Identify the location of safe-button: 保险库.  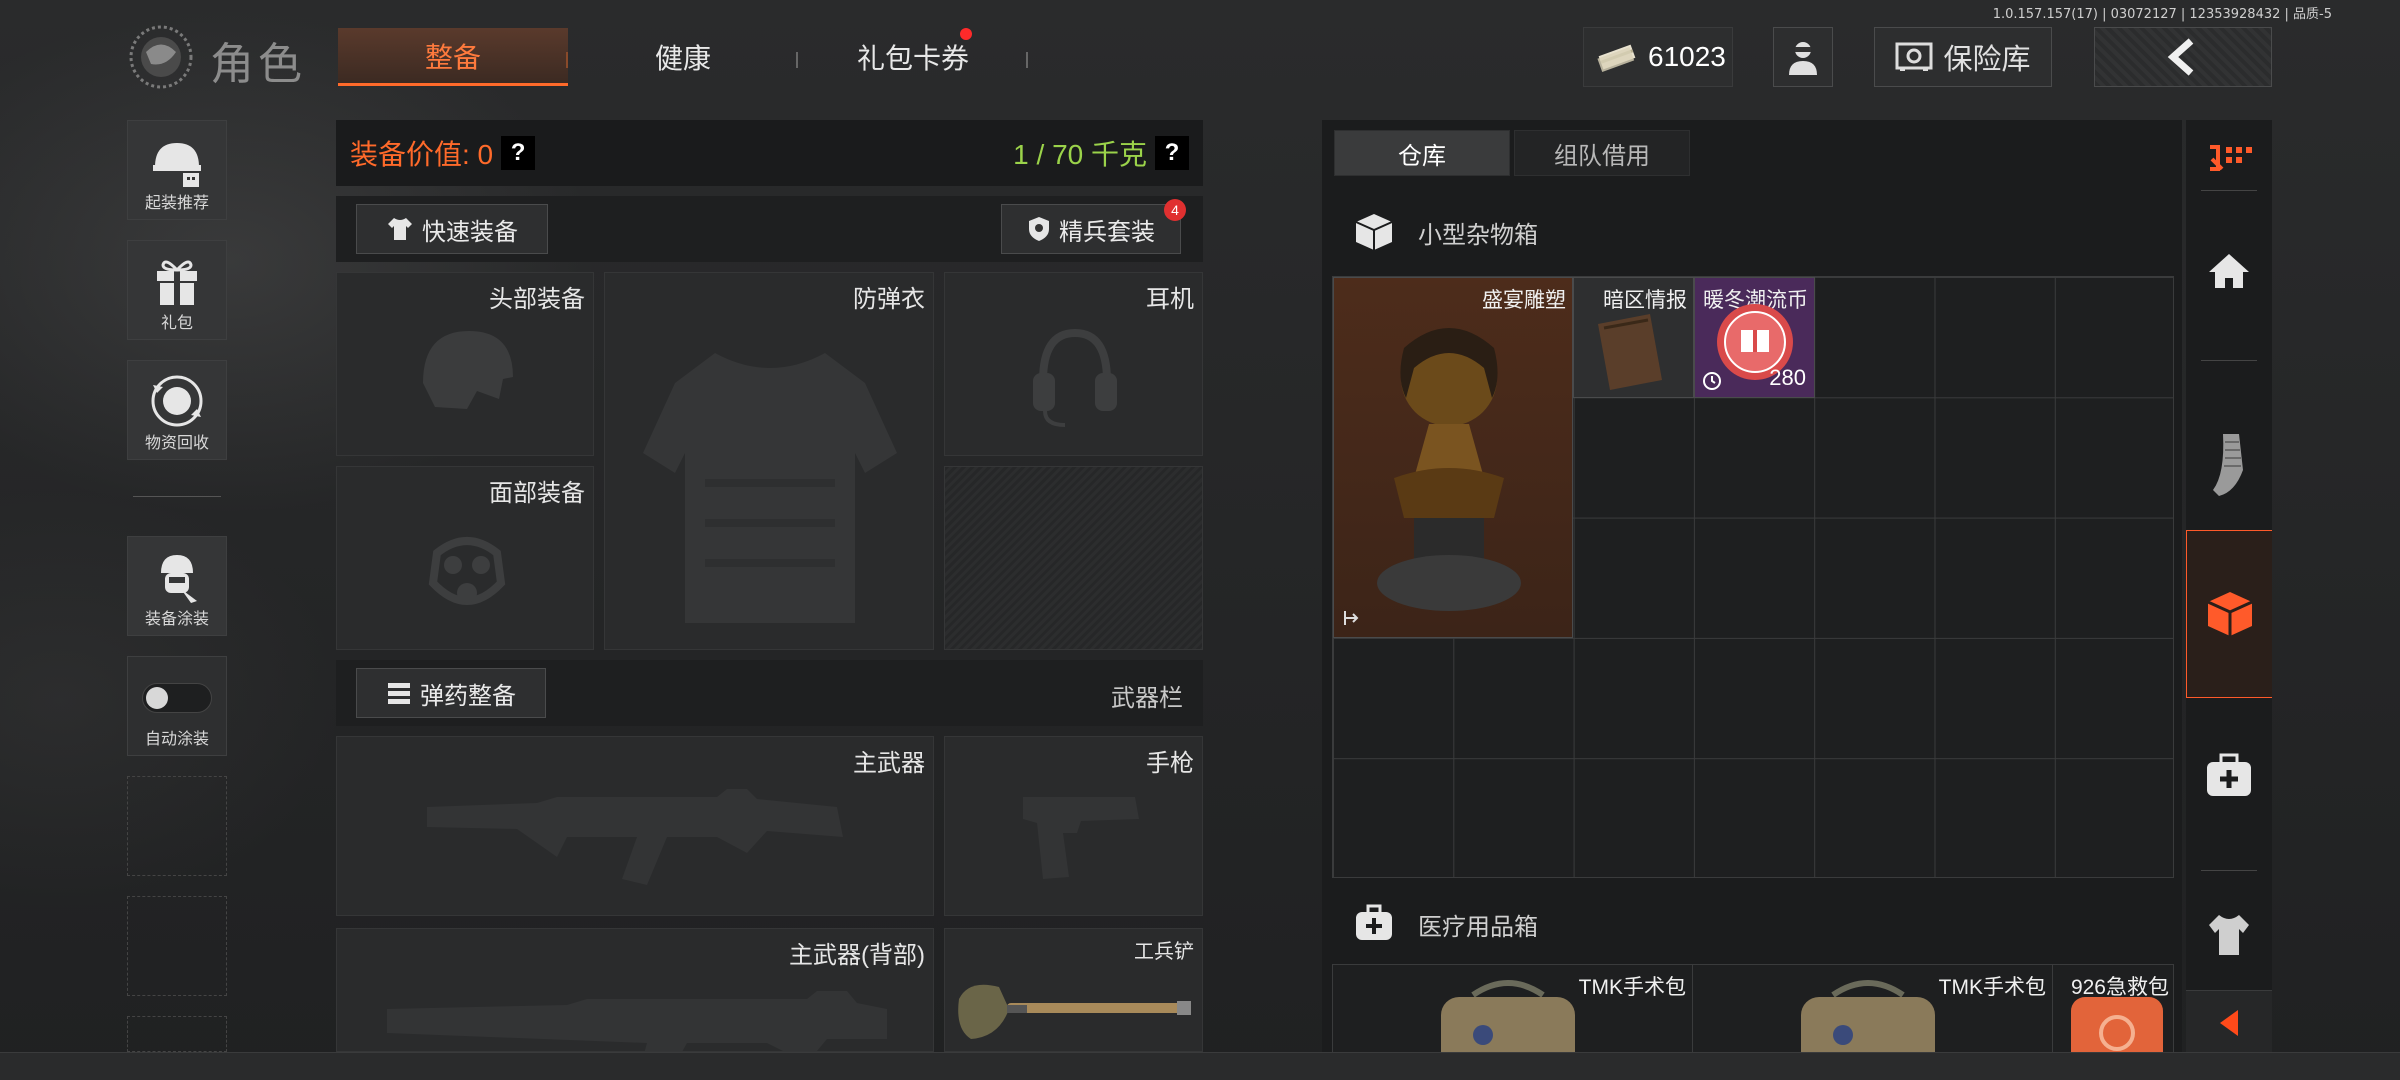
(1963, 57).